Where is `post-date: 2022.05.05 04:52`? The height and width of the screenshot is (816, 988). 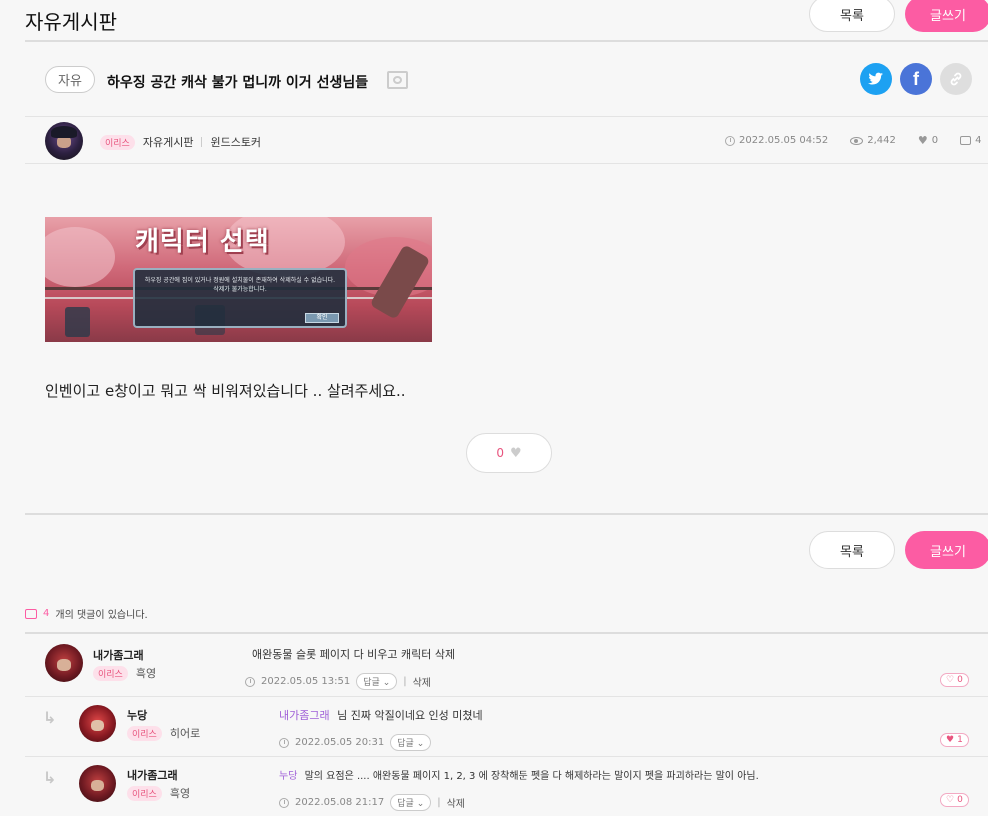 post-date: 2022.05.05 04:52 is located at coordinates (784, 140).